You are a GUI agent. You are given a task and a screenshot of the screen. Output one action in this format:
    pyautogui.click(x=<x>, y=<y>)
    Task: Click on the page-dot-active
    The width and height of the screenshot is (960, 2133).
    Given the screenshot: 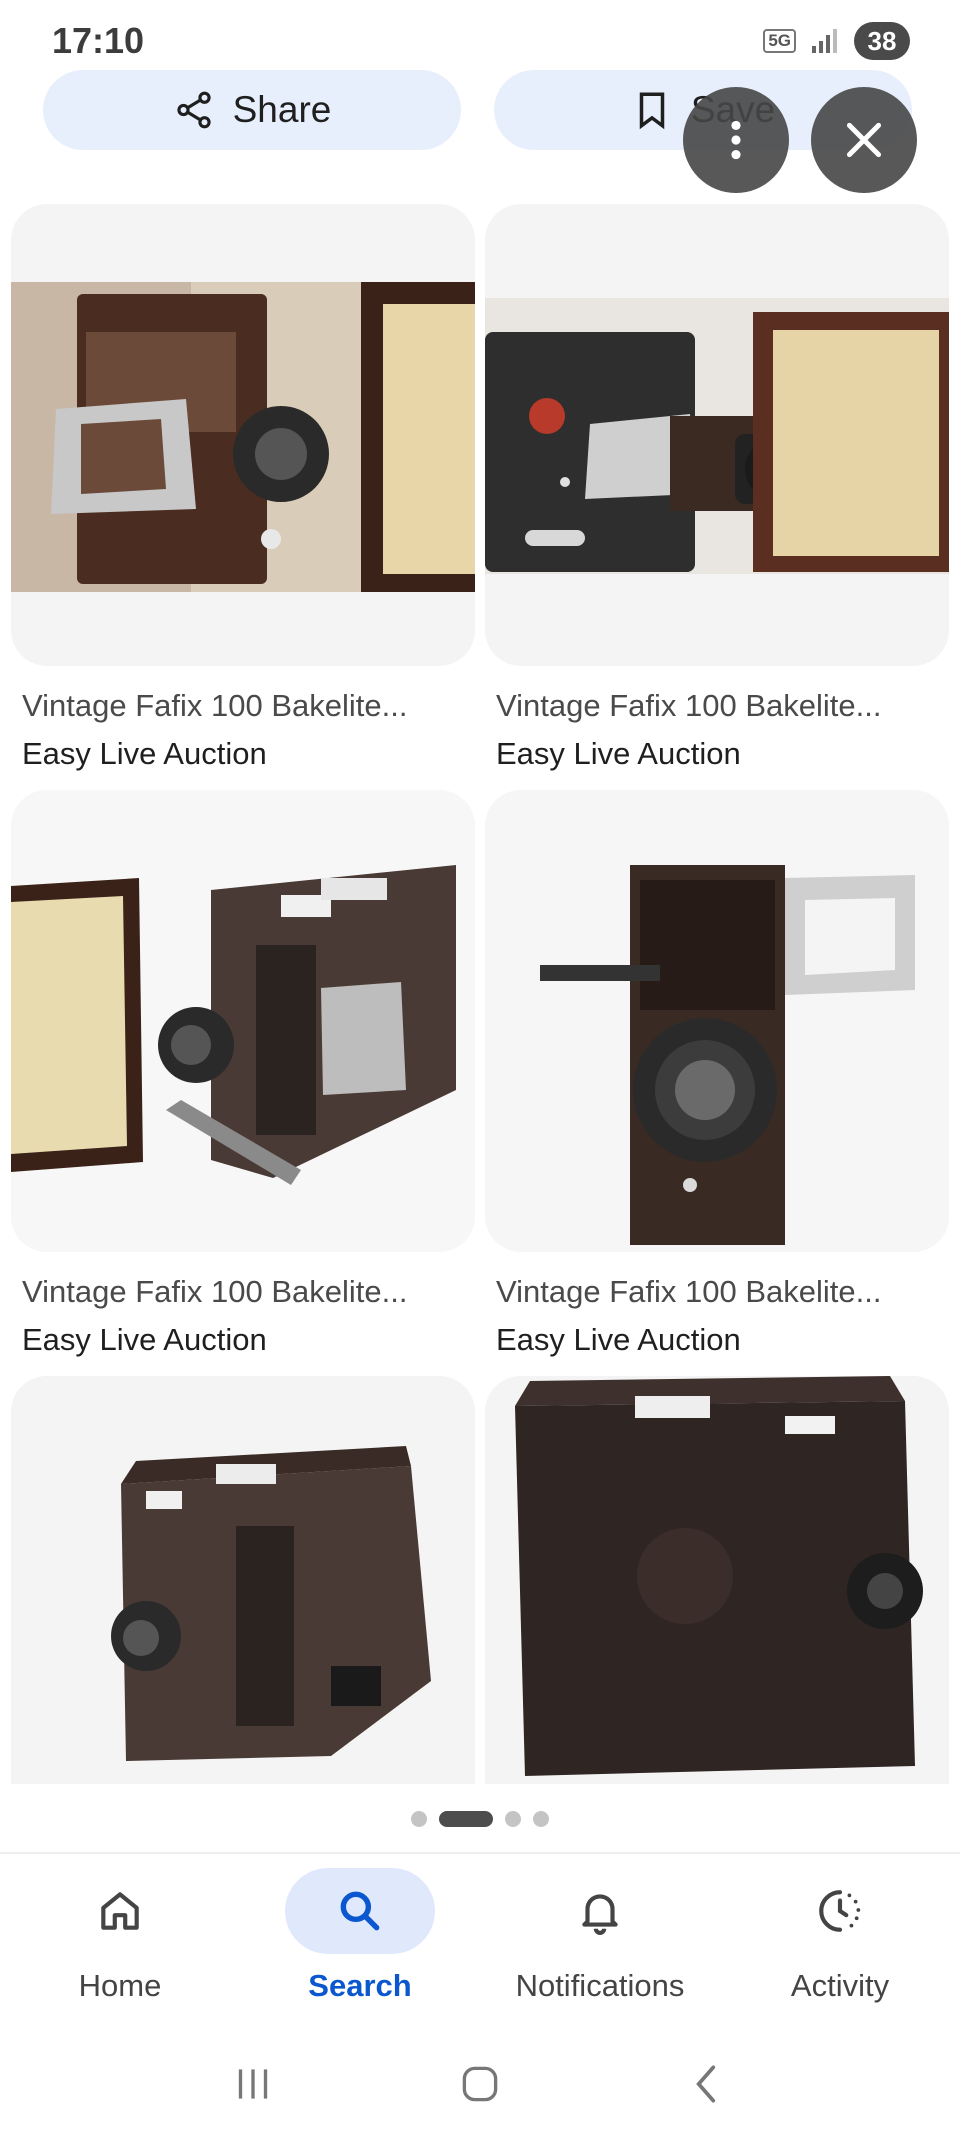 What is the action you would take?
    pyautogui.click(x=466, y=1819)
    